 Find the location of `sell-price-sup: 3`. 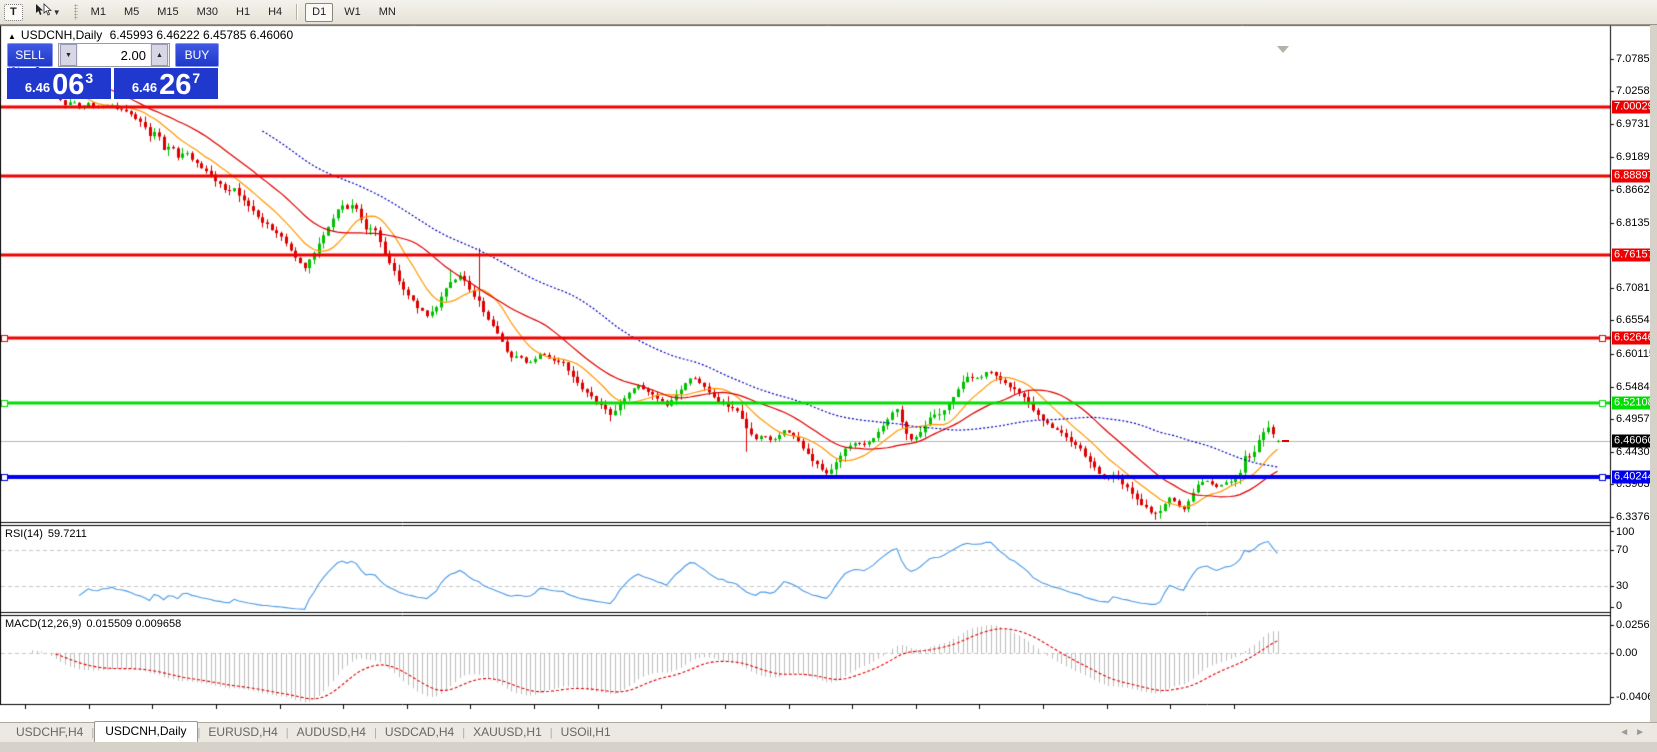

sell-price-sup: 3 is located at coordinates (89, 78).